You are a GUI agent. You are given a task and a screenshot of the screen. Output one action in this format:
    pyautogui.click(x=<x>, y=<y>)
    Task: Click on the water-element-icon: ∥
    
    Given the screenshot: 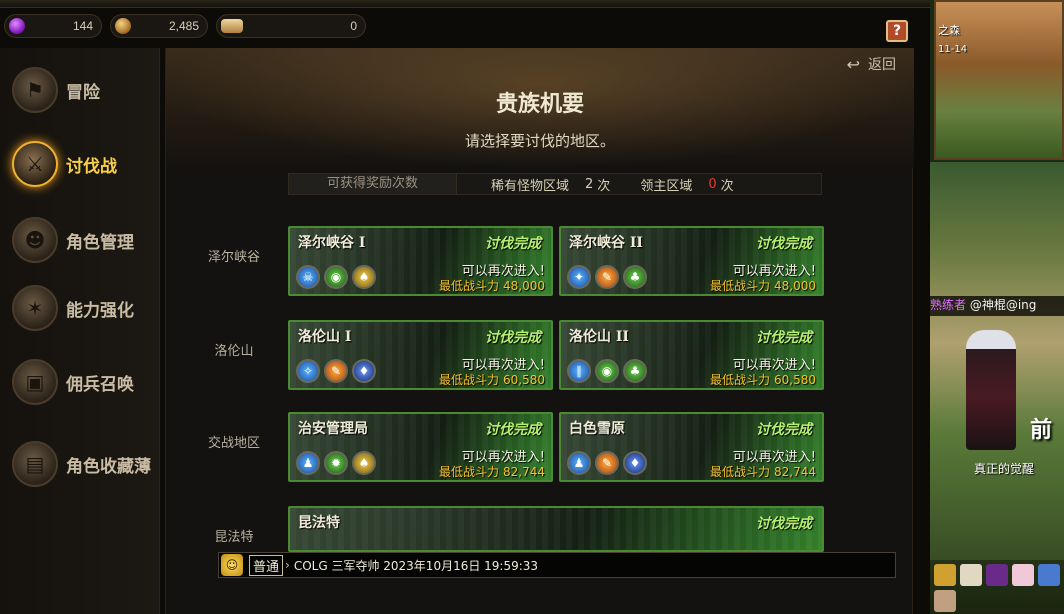 What is the action you would take?
    pyautogui.click(x=579, y=371)
    